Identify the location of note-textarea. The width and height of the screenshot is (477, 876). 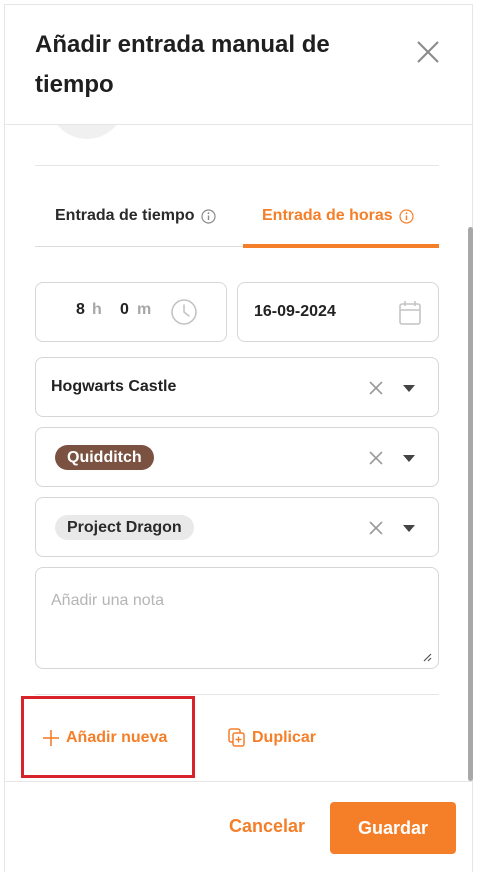
(237, 618).